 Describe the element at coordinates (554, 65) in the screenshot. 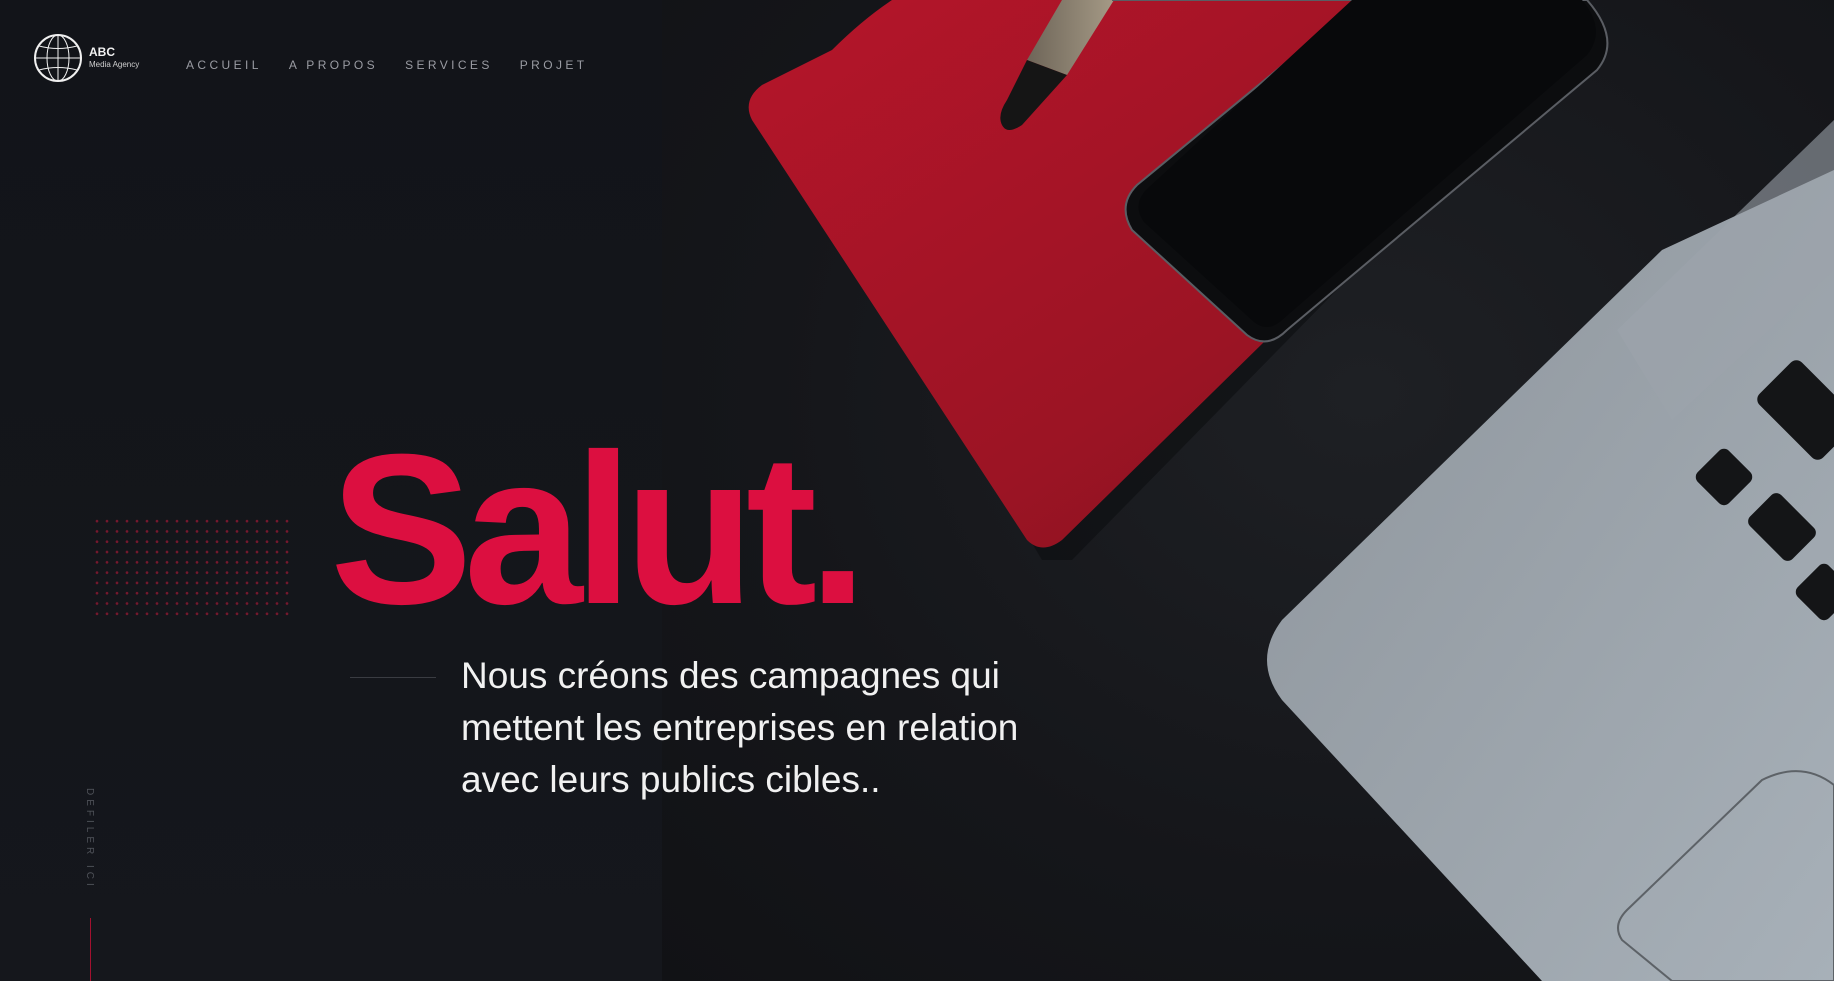

I see `nav-item-projet: PROJET` at that location.